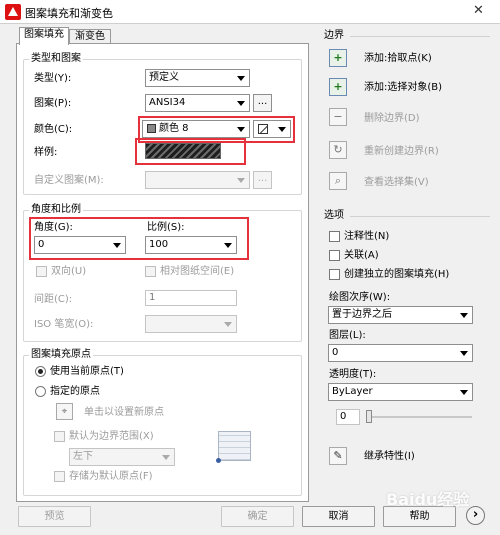  I want to click on sample-label: 样例:, so click(46, 152).